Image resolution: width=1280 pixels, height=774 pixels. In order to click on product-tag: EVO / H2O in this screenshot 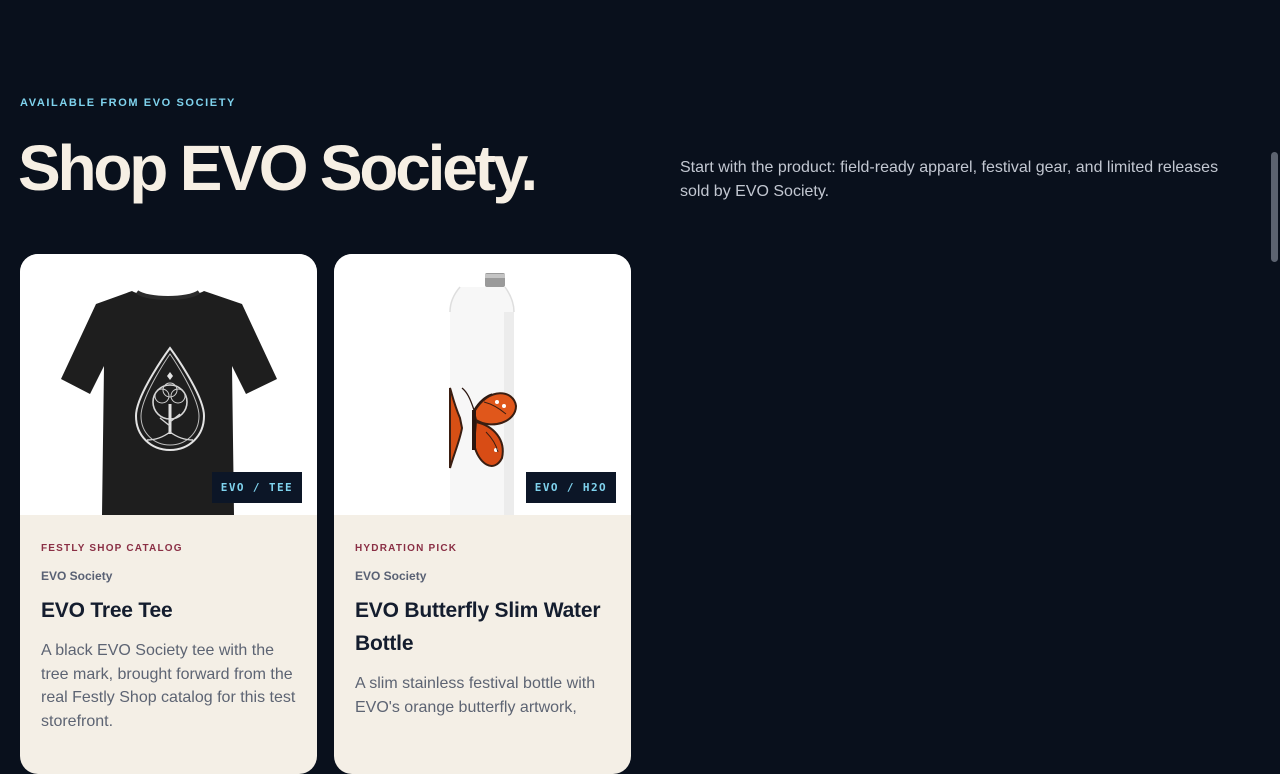, I will do `click(570, 487)`.